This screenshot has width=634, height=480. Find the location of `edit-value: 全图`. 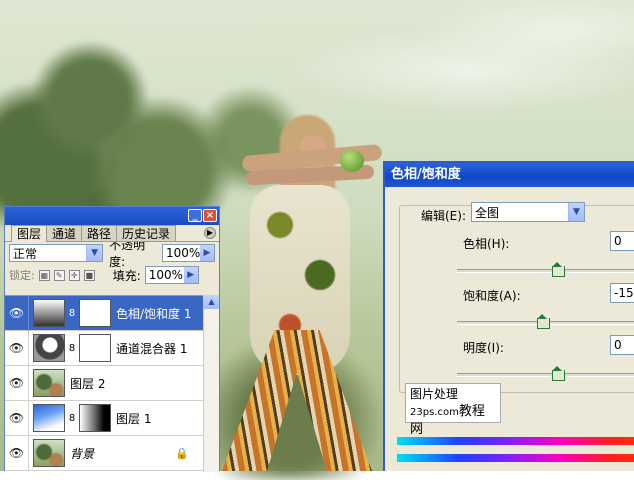

edit-value: 全图 is located at coordinates (487, 212).